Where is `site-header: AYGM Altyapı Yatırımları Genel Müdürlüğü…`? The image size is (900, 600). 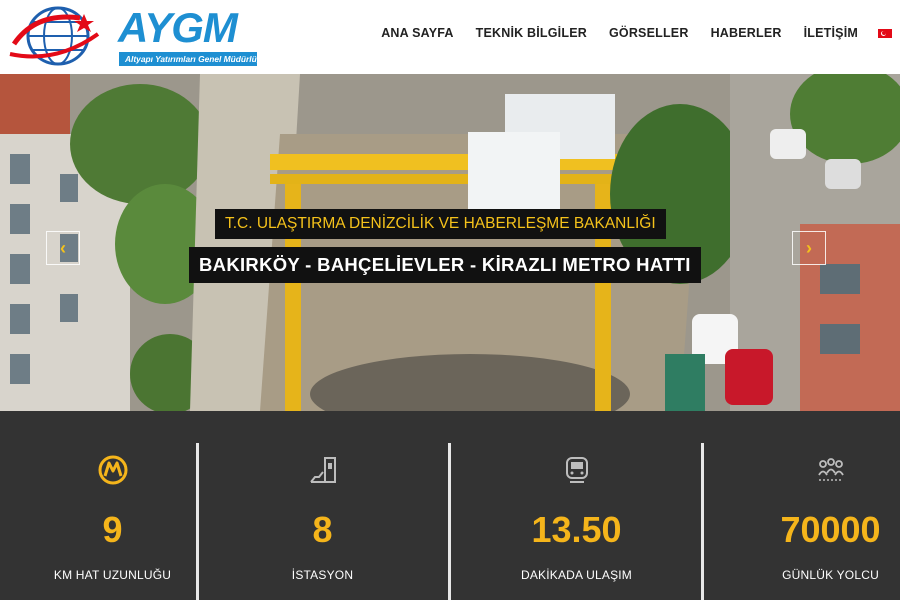 site-header: AYGM Altyapı Yatırımları Genel Müdürlüğü… is located at coordinates (450, 37).